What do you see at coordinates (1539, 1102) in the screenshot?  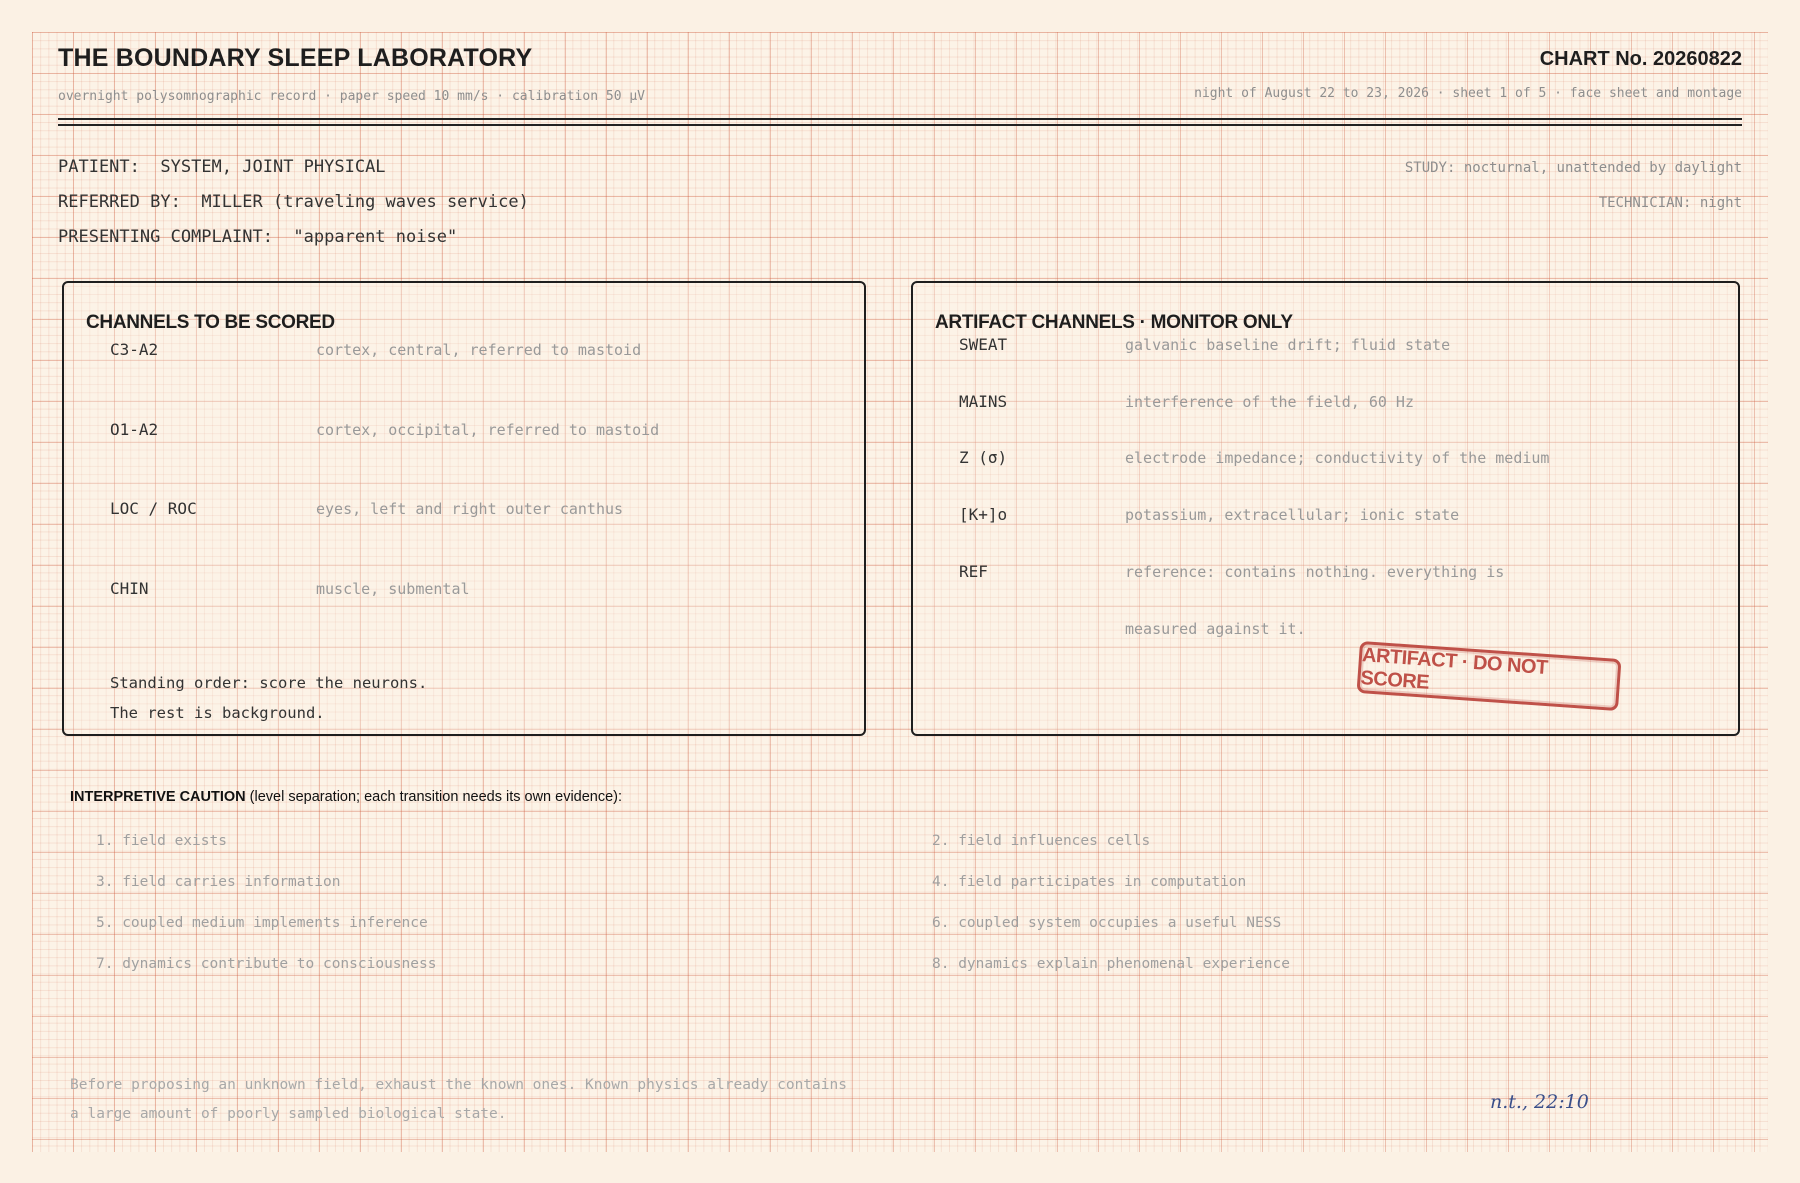 I see `technician-signature: n.t., 22:10` at bounding box center [1539, 1102].